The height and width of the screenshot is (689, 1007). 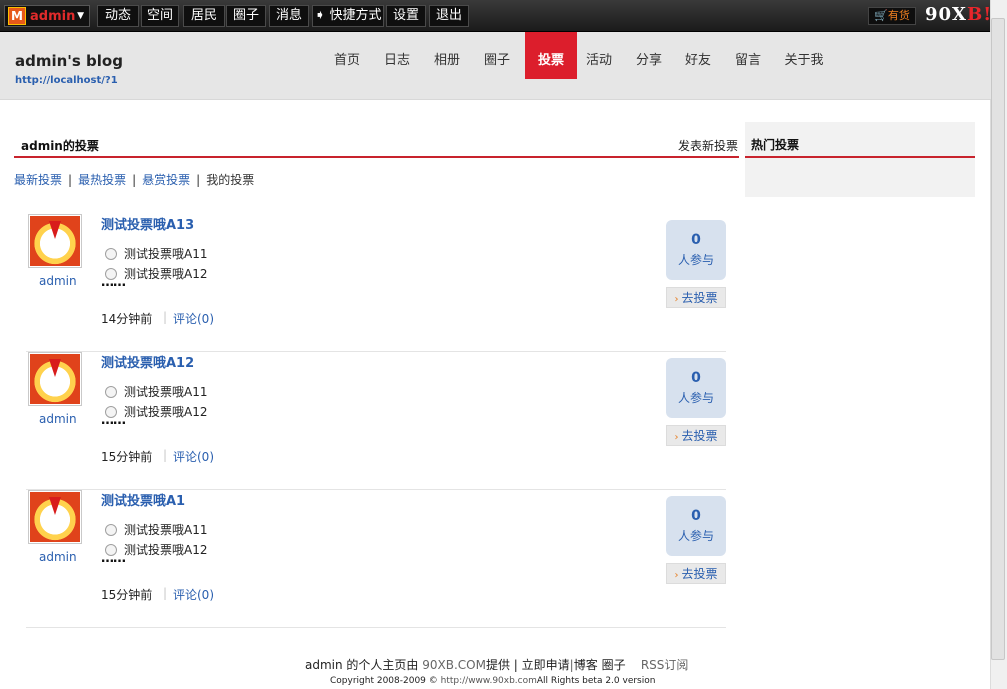 What do you see at coordinates (147, 361) in the screenshot?
I see `poll-title: 测试投票哦A12` at bounding box center [147, 361].